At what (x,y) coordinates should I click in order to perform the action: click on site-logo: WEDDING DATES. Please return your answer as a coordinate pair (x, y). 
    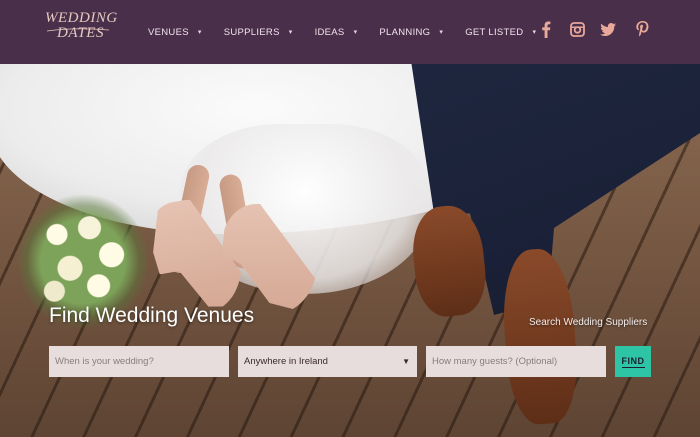
    Looking at the image, I should click on (81, 31).